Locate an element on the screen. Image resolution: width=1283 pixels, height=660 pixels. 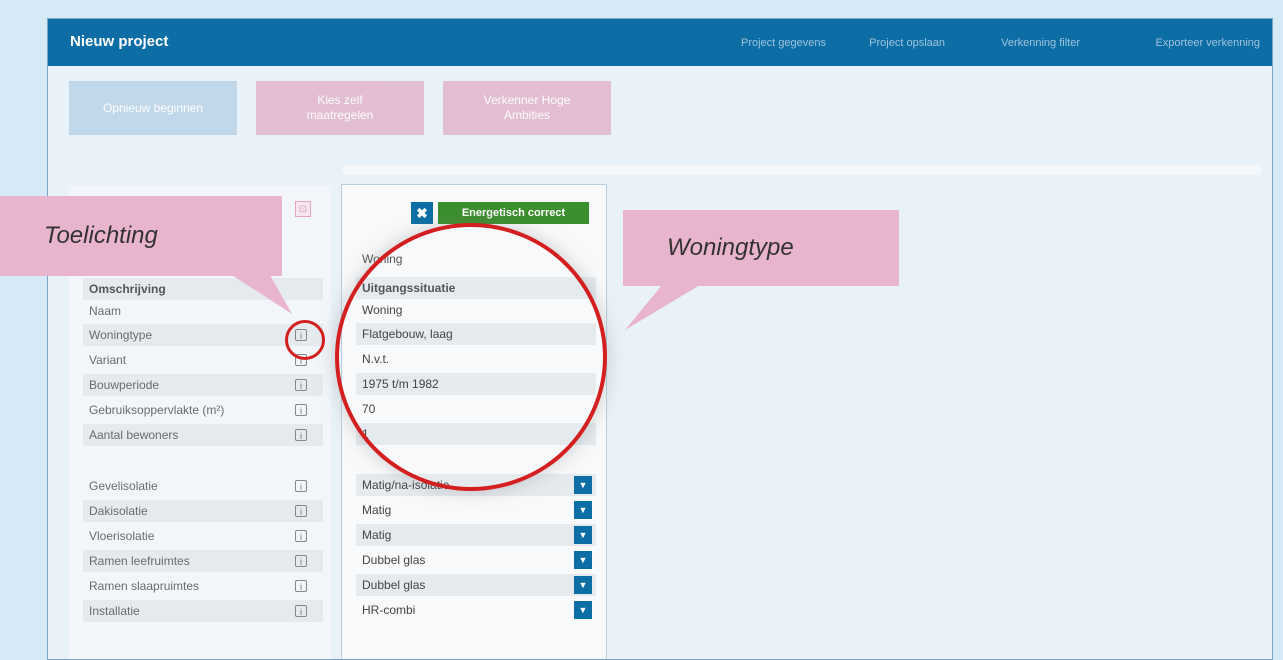
description-row: Omschrijving is located at coordinates (203, 289).